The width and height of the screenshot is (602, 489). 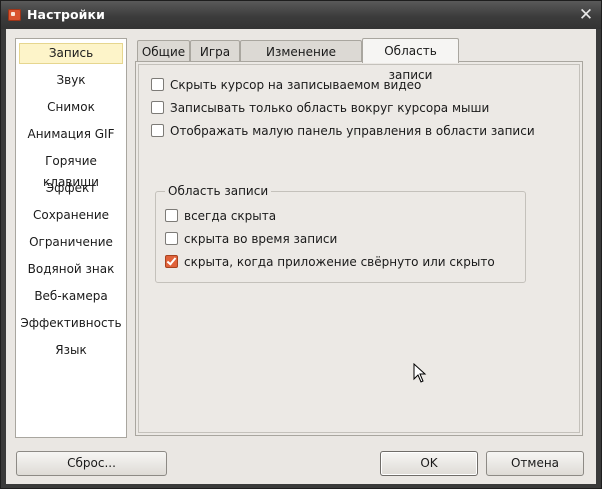 I want to click on sidebar-item-limit: Ограничение, so click(x=71, y=242).